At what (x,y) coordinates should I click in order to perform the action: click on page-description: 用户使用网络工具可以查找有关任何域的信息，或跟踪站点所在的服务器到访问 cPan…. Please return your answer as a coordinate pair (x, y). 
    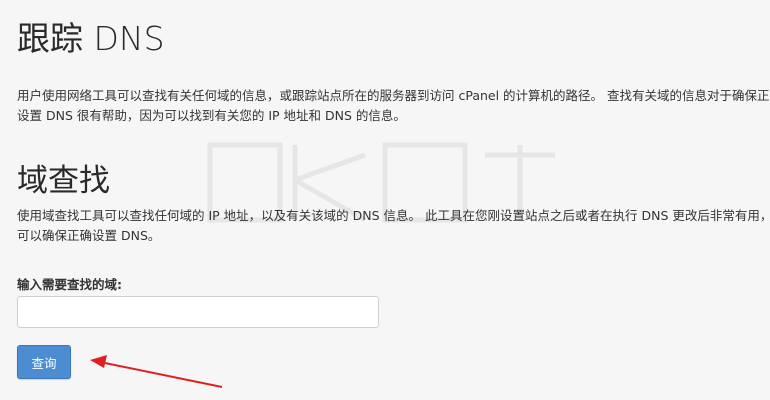
    Looking at the image, I should click on (393, 105).